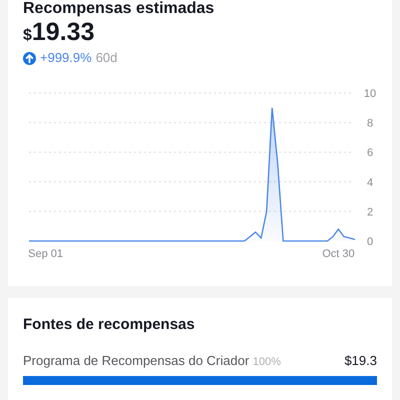 Image resolution: width=400 pixels, height=400 pixels. Describe the element at coordinates (109, 325) in the screenshot. I see `section-title: Fontes de recompensas` at that location.